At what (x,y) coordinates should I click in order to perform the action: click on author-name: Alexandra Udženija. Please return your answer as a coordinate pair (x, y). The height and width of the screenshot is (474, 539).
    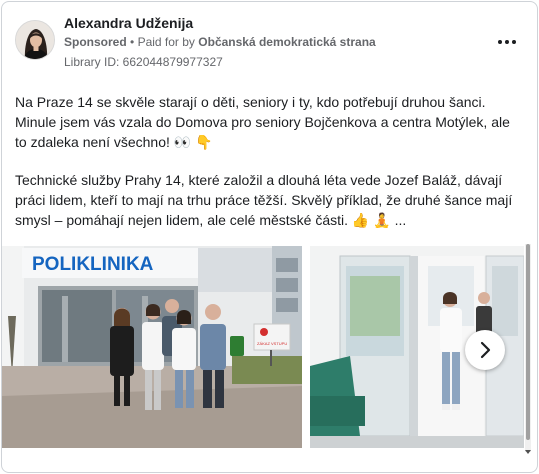
    Looking at the image, I should click on (128, 23).